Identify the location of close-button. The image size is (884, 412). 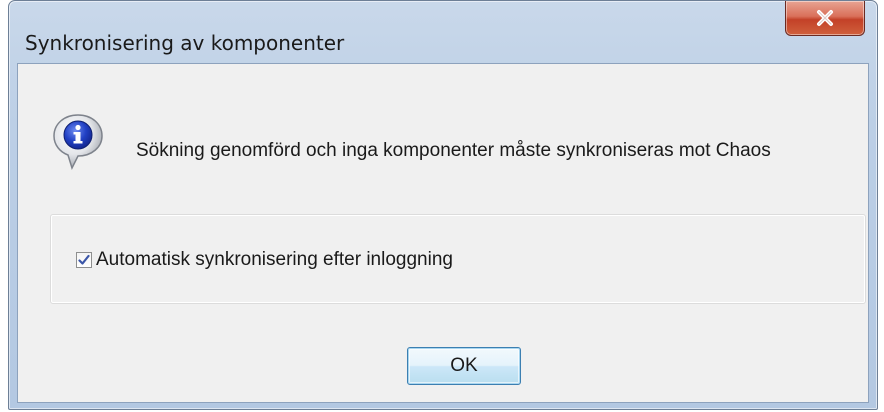
(825, 18).